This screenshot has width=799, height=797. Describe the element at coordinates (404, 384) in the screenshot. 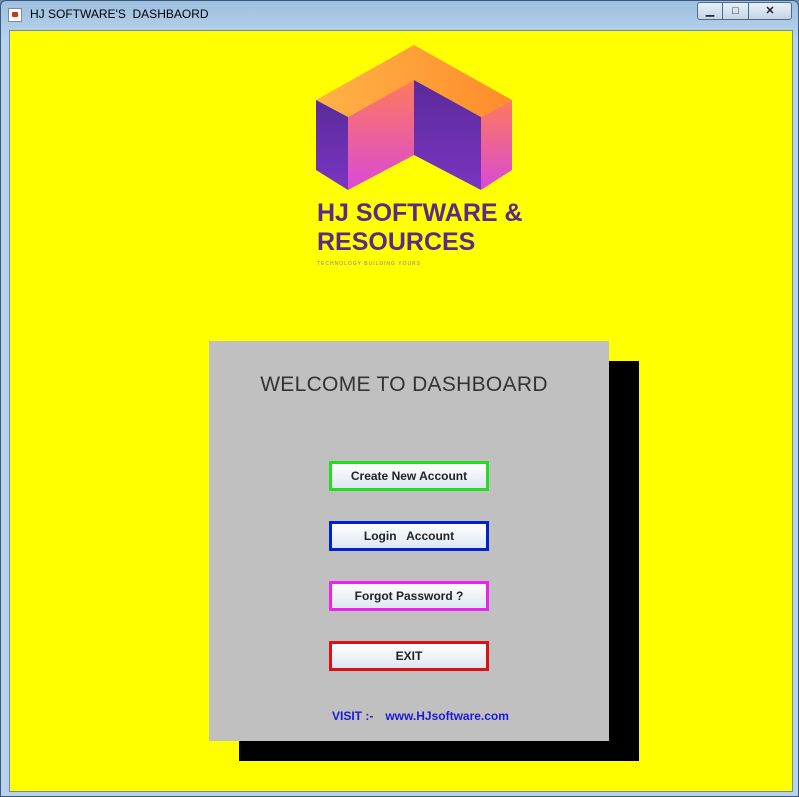

I see `welcome-heading: WELCOME TO DASHBOARD` at that location.